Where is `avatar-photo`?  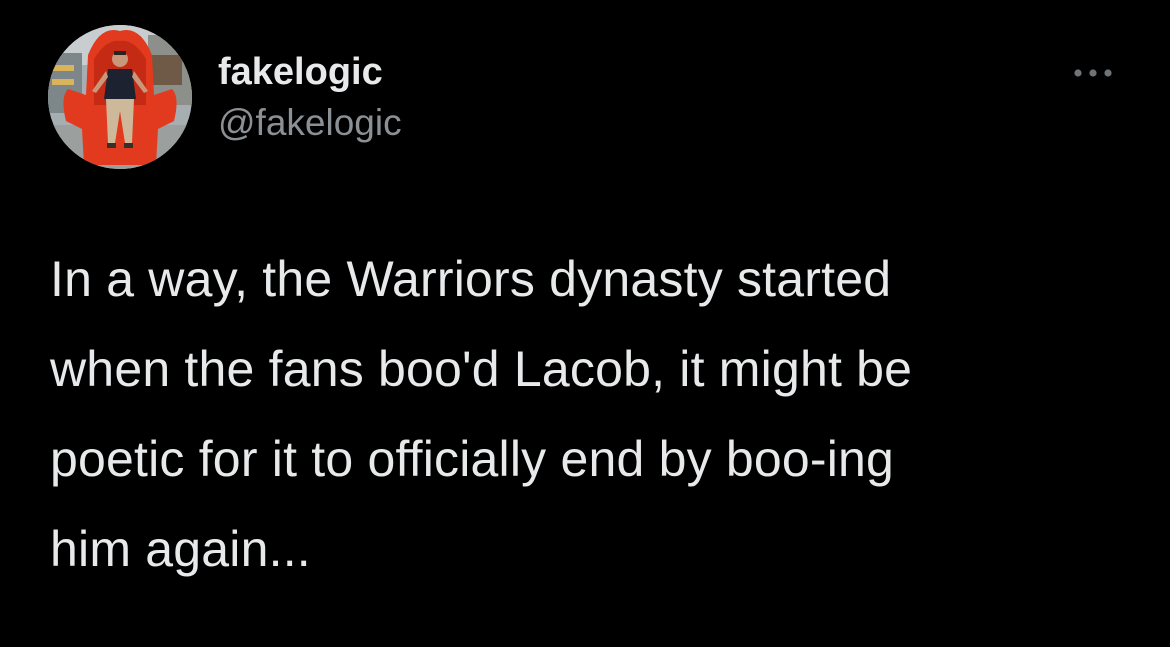
avatar-photo is located at coordinates (120, 97).